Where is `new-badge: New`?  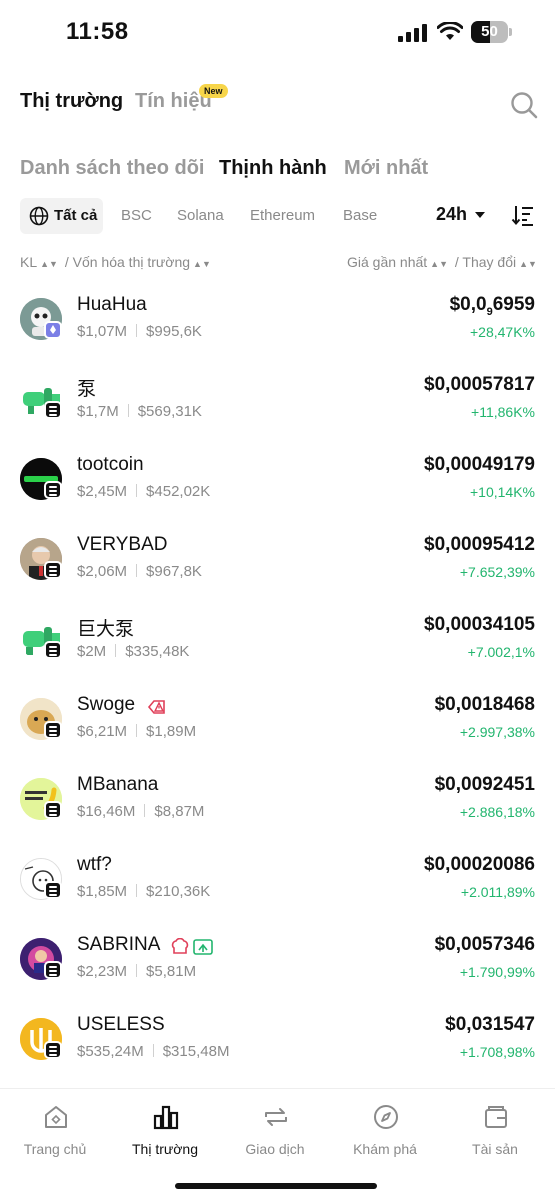 new-badge: New is located at coordinates (213, 91).